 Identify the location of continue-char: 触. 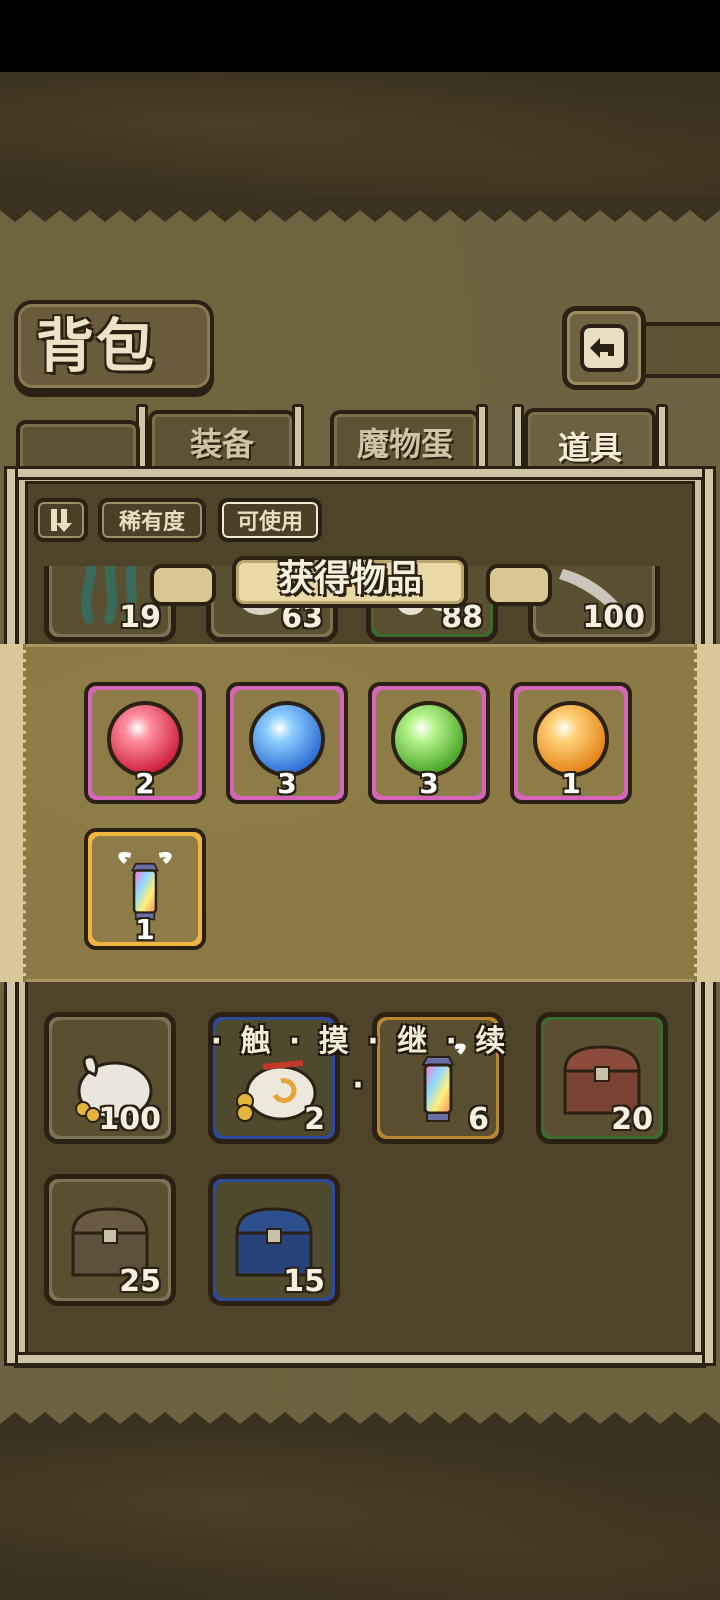
(257, 1041).